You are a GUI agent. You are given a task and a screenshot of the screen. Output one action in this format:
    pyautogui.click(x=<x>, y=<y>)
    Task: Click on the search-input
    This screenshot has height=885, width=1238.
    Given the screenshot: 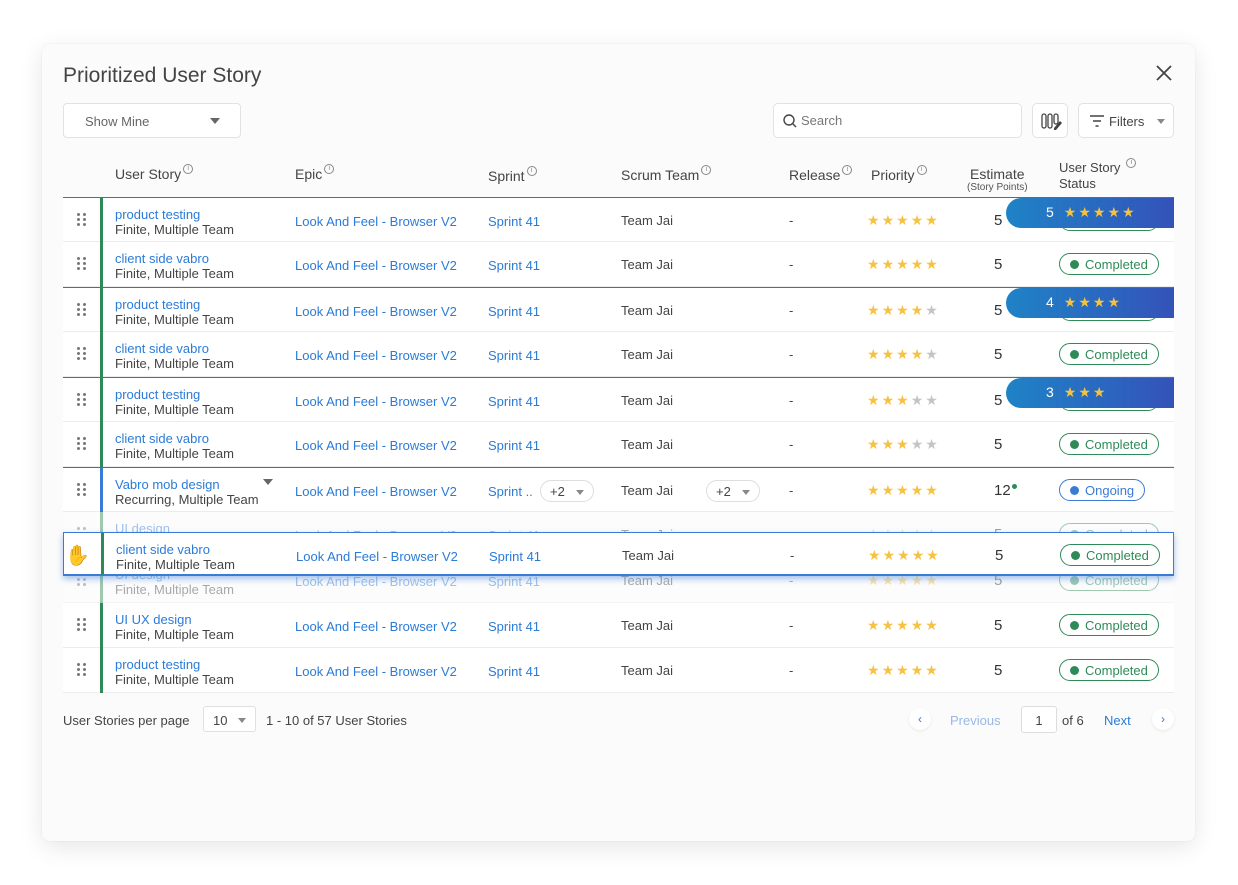 What is the action you would take?
    pyautogui.click(x=901, y=120)
    